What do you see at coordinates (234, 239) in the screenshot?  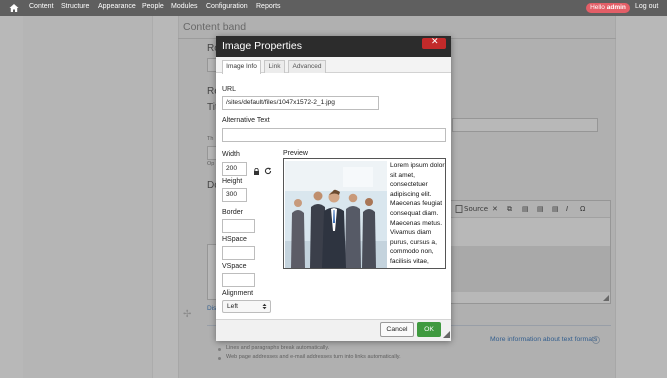 I see `hspace-label: HSpace` at bounding box center [234, 239].